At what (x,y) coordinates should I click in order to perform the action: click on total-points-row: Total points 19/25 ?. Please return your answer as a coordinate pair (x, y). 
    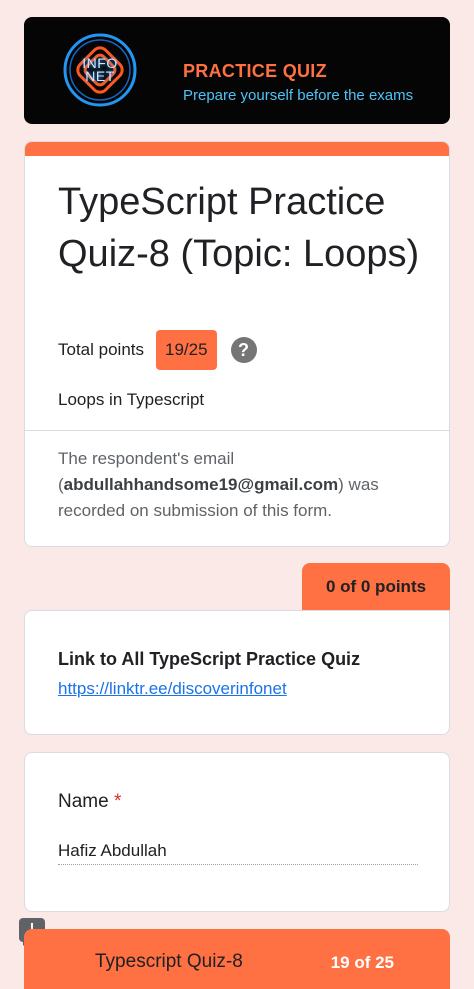
    Looking at the image, I should click on (157, 350).